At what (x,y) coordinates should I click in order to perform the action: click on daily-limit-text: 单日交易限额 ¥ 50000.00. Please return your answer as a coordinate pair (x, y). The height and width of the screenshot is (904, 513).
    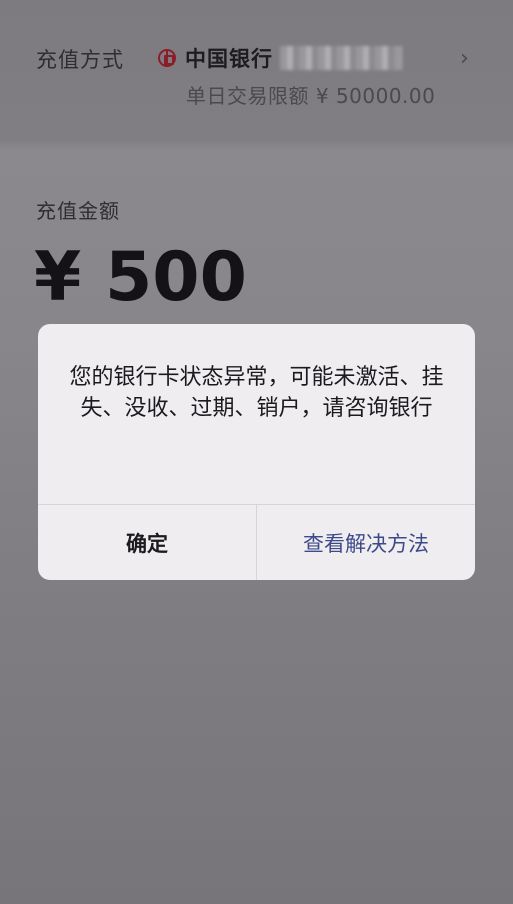
    Looking at the image, I should click on (311, 96).